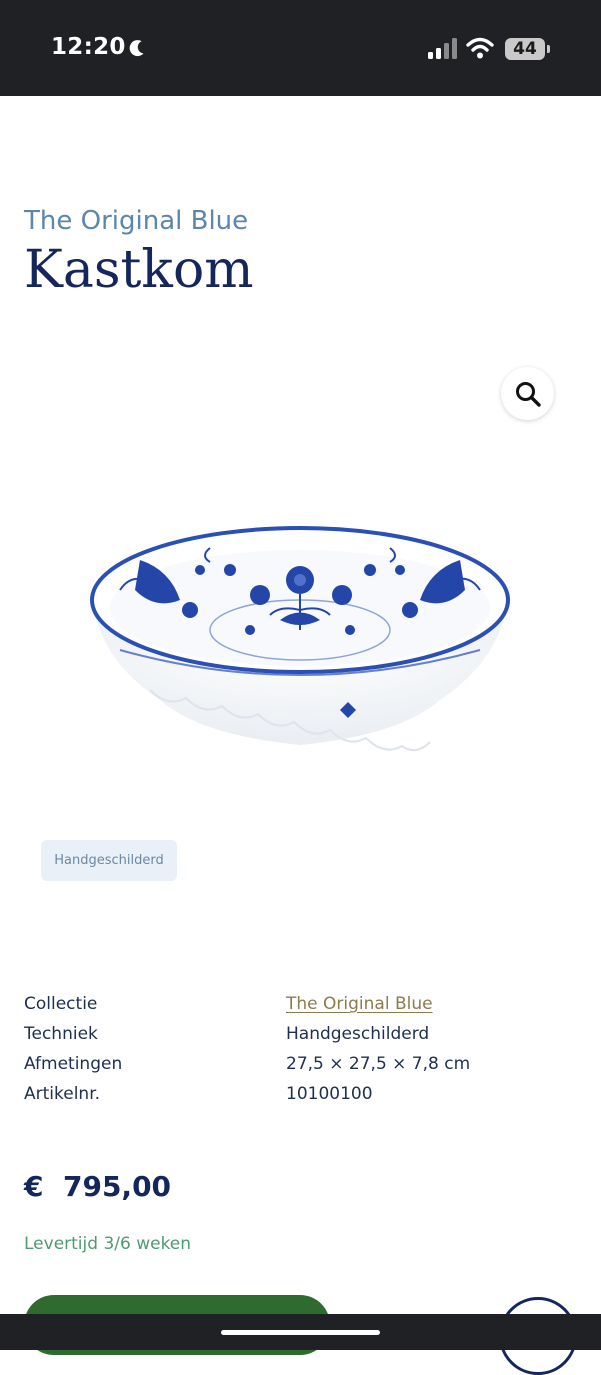  I want to click on tag-badge: Handgeschilderd, so click(109, 860).